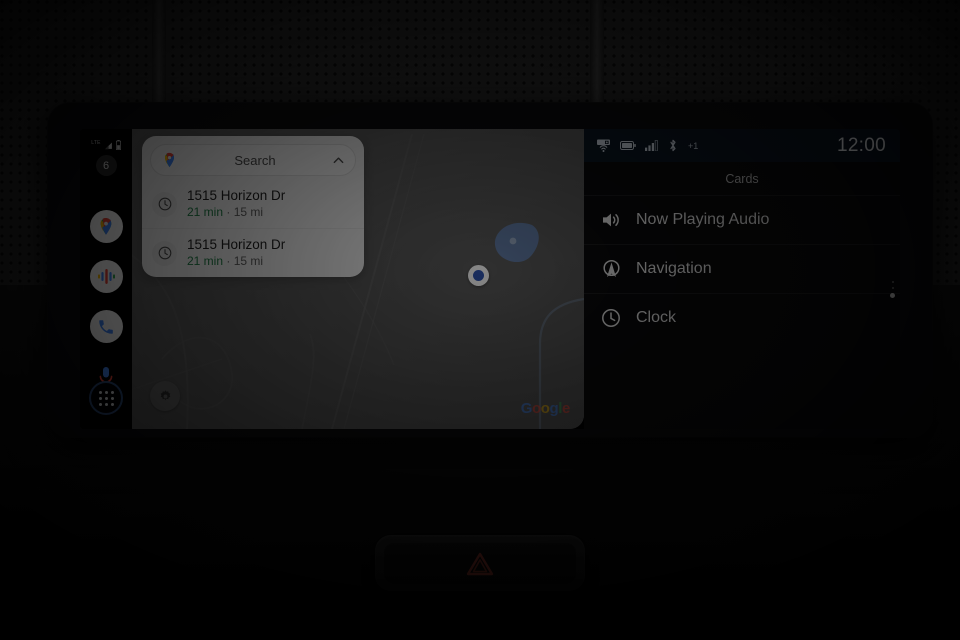  What do you see at coordinates (742, 317) in the screenshot?
I see `card-clock: Clock` at bounding box center [742, 317].